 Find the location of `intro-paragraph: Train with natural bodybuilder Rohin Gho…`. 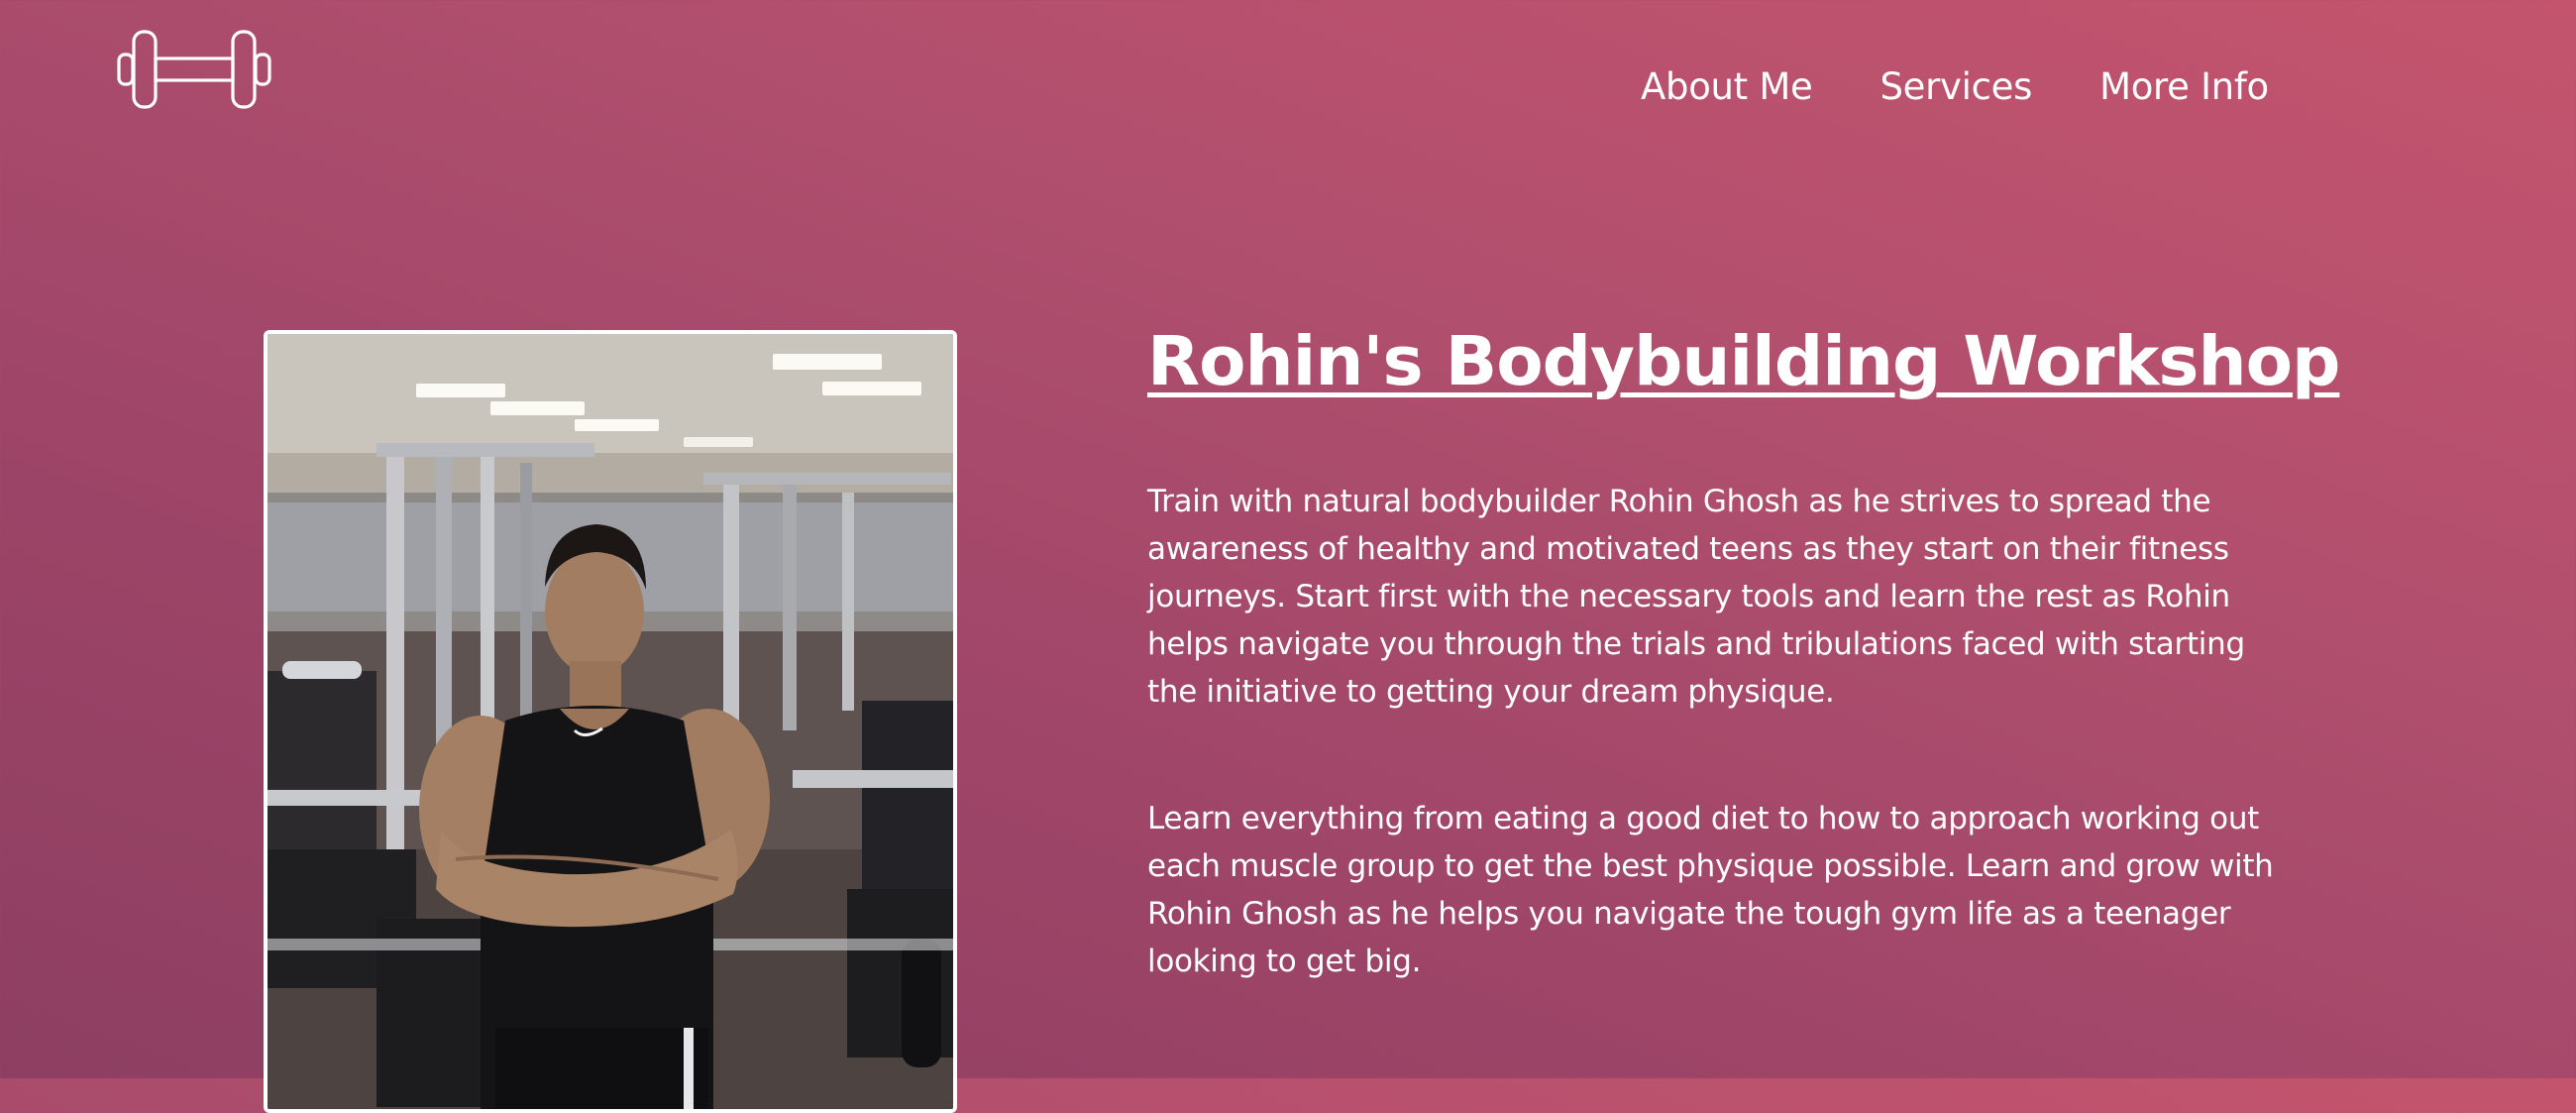

intro-paragraph: Train with natural bodybuilder Rohin Gho… is located at coordinates (1696, 597).